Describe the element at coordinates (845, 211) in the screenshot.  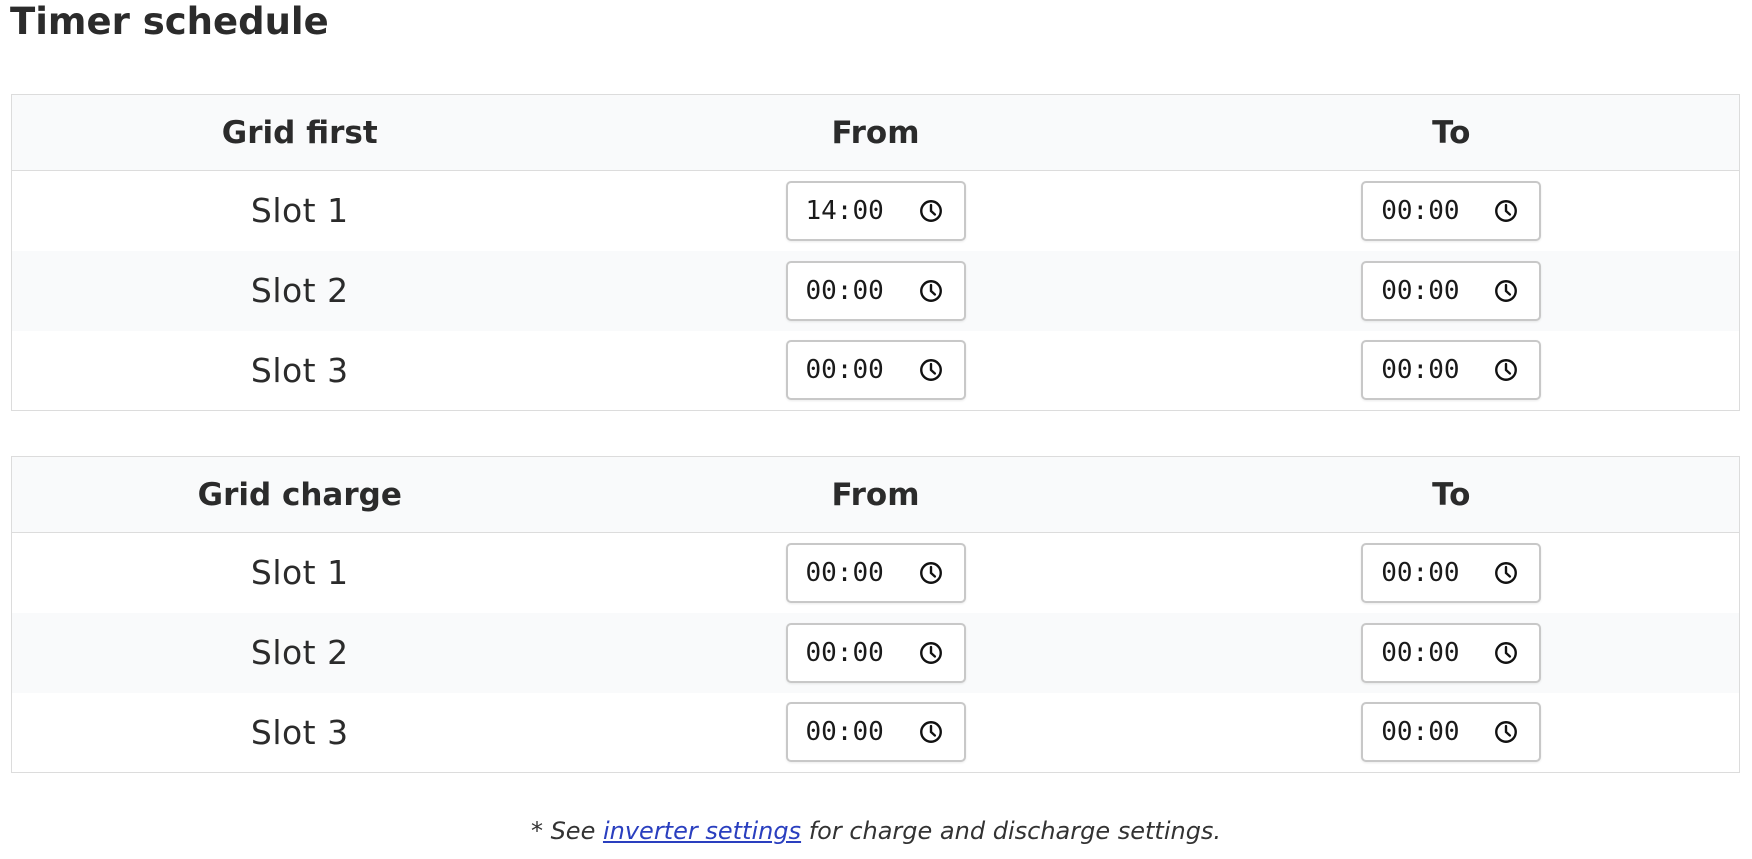
I see `time-value: 14:00` at that location.